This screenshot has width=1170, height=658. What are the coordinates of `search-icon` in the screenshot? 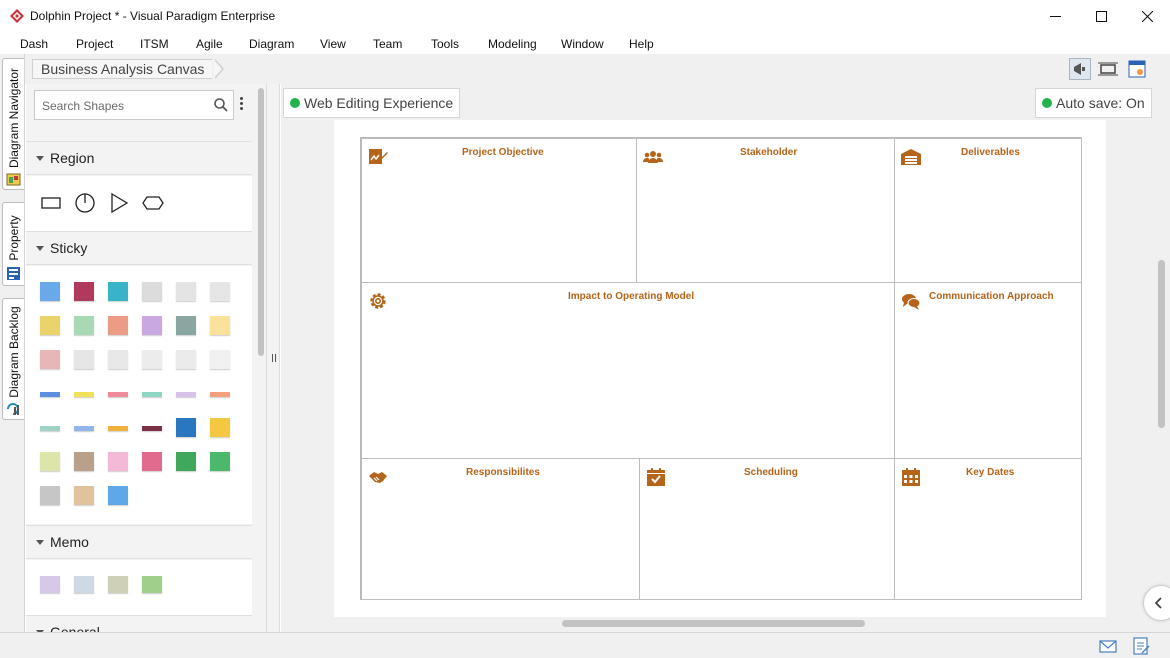 It's located at (221, 105).